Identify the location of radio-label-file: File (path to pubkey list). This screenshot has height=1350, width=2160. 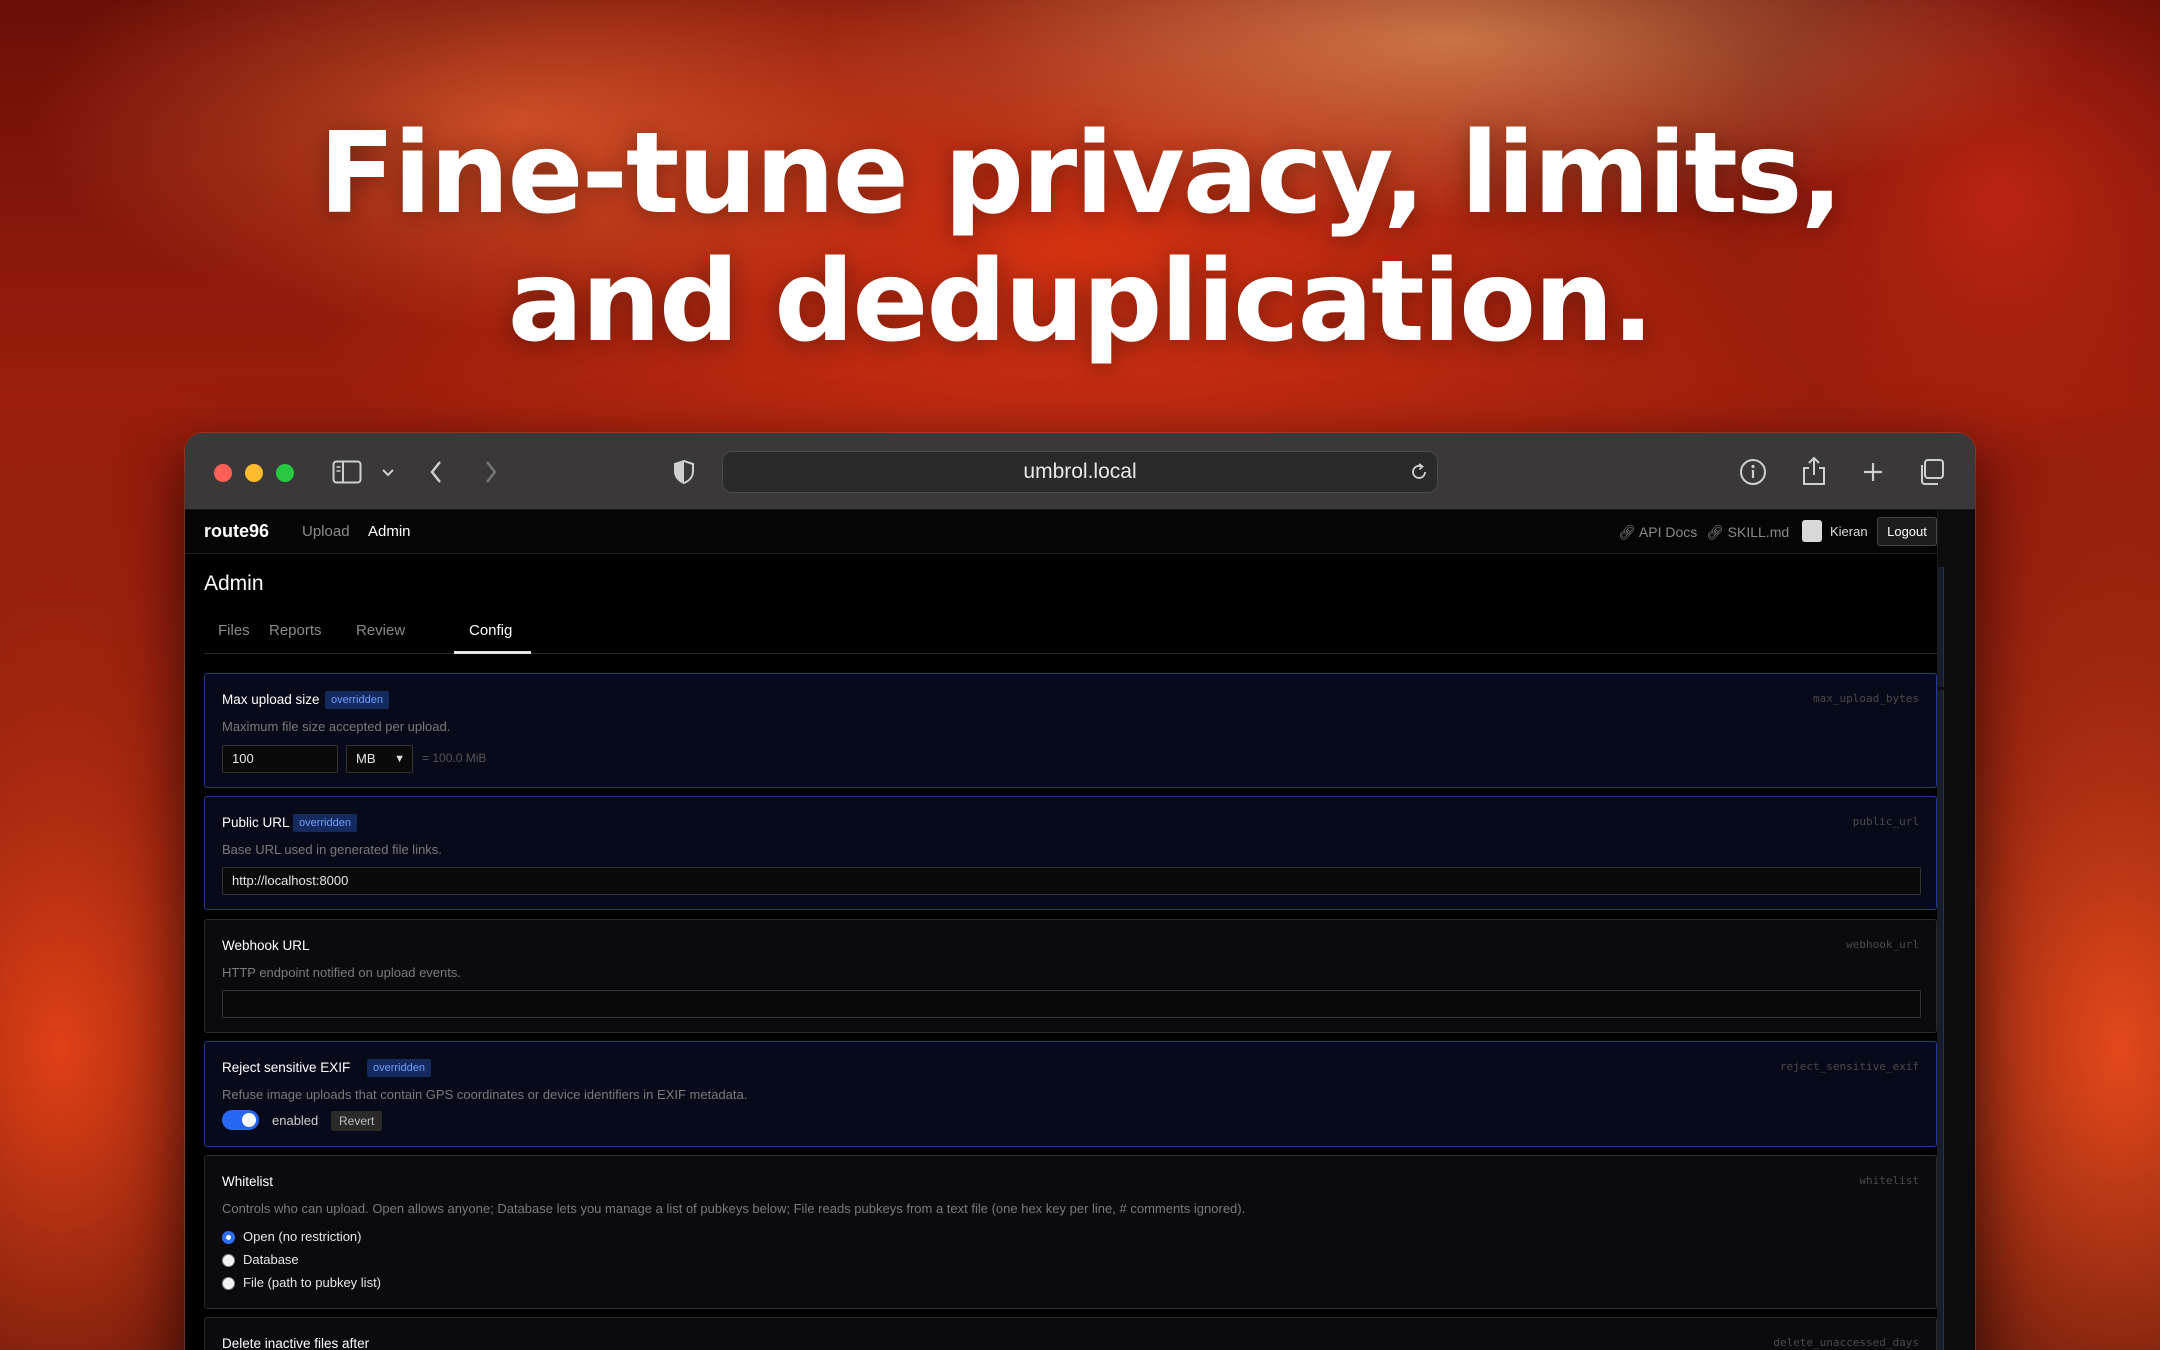
(312, 1282).